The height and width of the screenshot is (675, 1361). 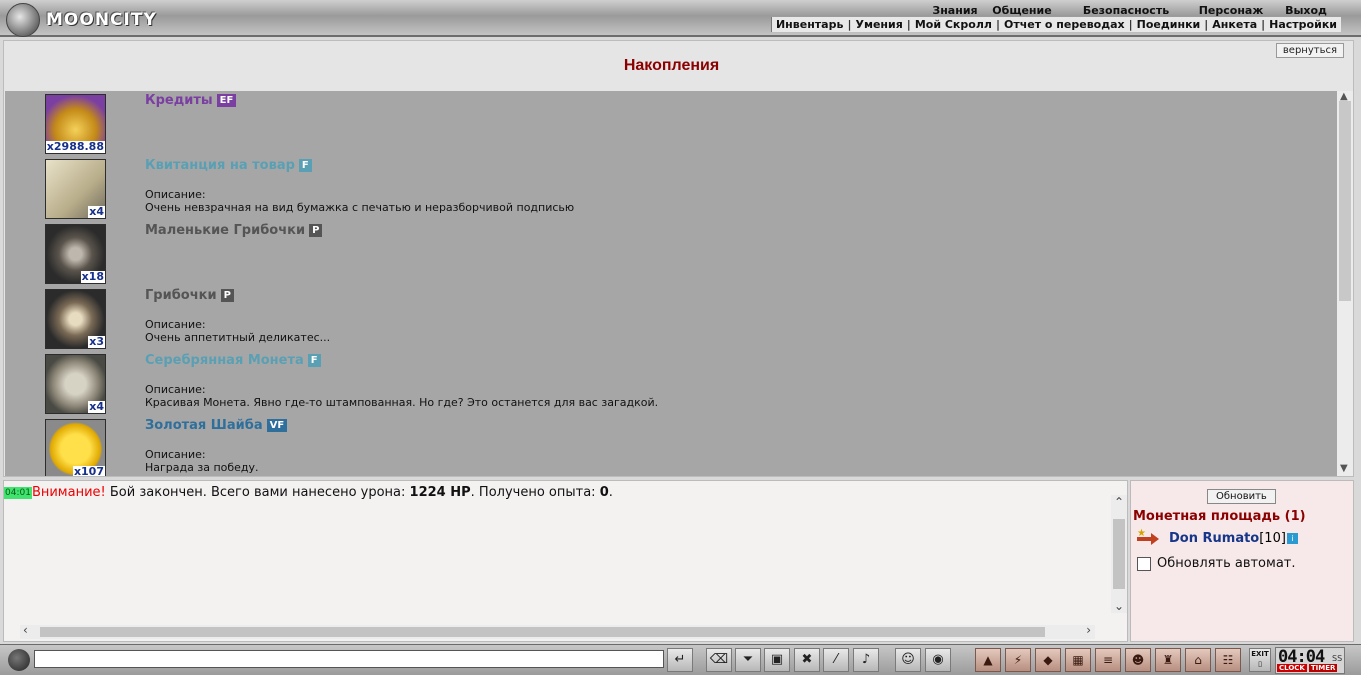 What do you see at coordinates (1323, 668) in the screenshot?
I see `timer-tab: TIMER` at bounding box center [1323, 668].